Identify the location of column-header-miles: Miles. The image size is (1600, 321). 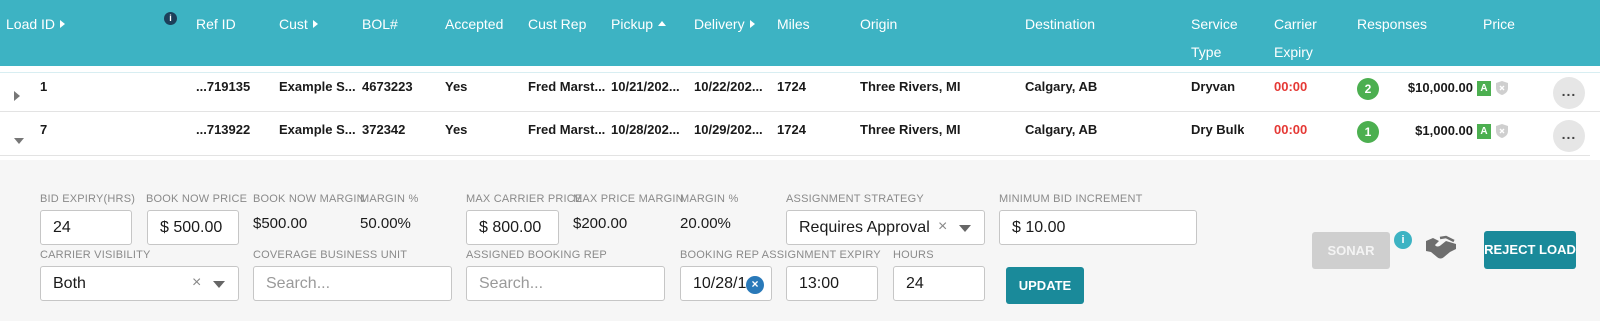
(793, 24).